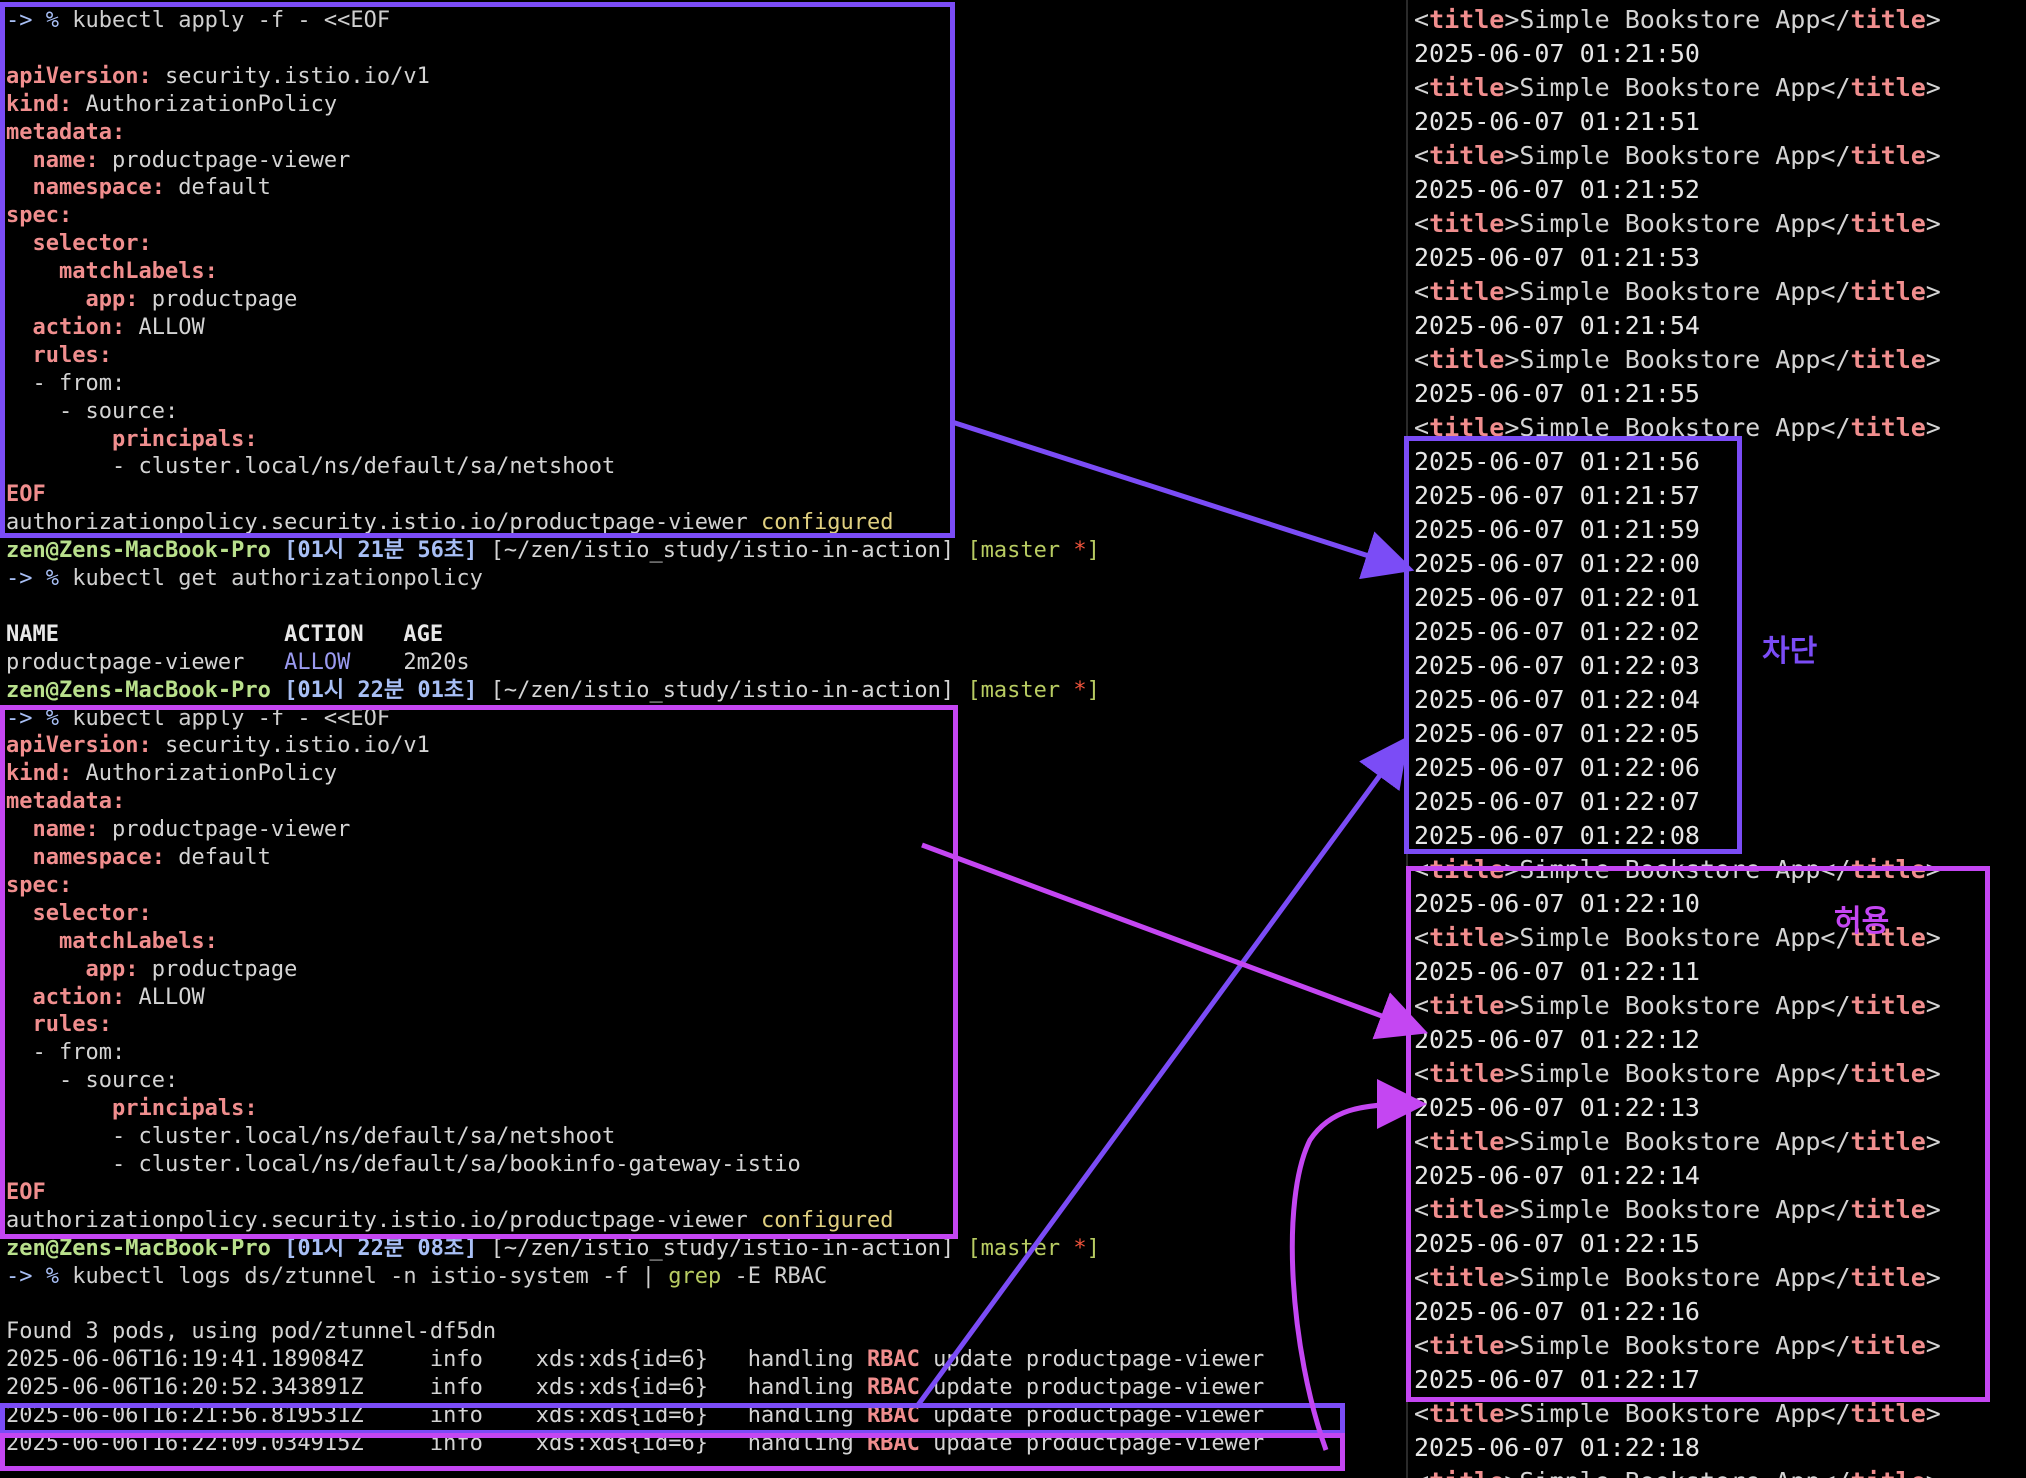 The width and height of the screenshot is (2026, 1478). I want to click on terminal-text-segment: kind:, so click(39, 104).